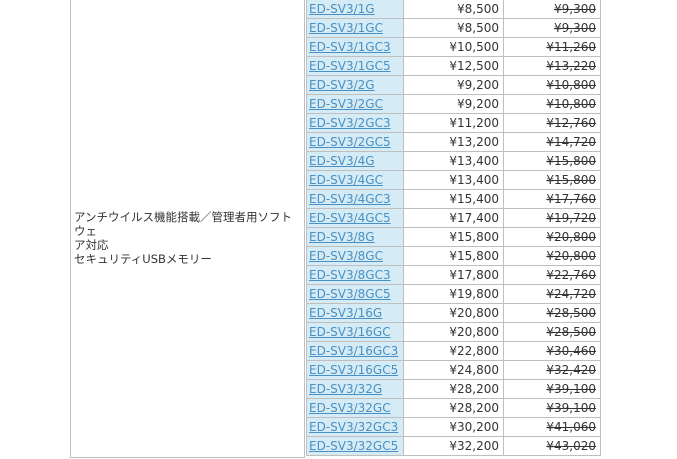 The height and width of the screenshot is (459, 677). Describe the element at coordinates (353, 370) in the screenshot. I see `model-link: ED-SV3/16GC5` at that location.